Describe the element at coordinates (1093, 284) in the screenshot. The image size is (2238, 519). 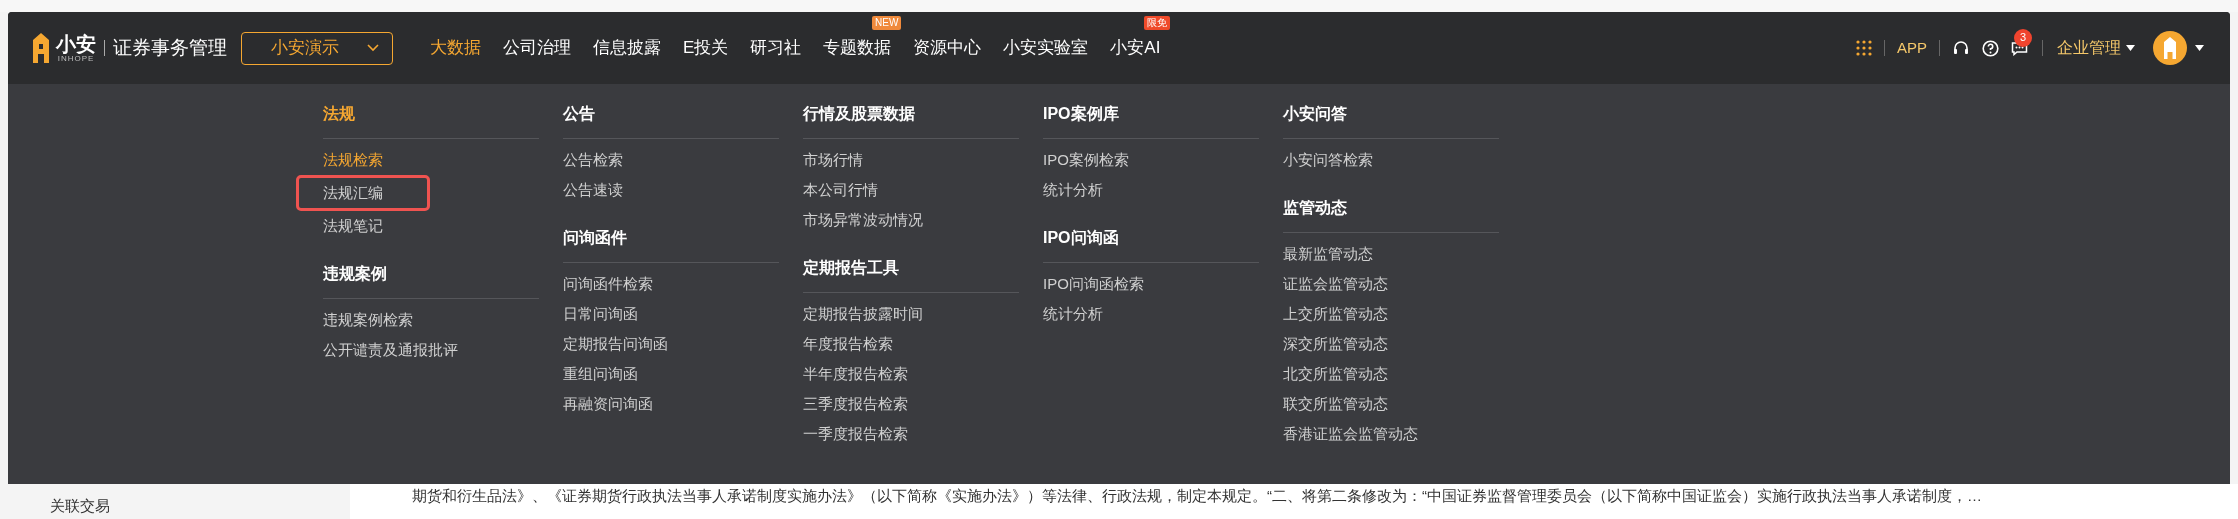
I see `menu-link: IPO问询函检索` at that location.